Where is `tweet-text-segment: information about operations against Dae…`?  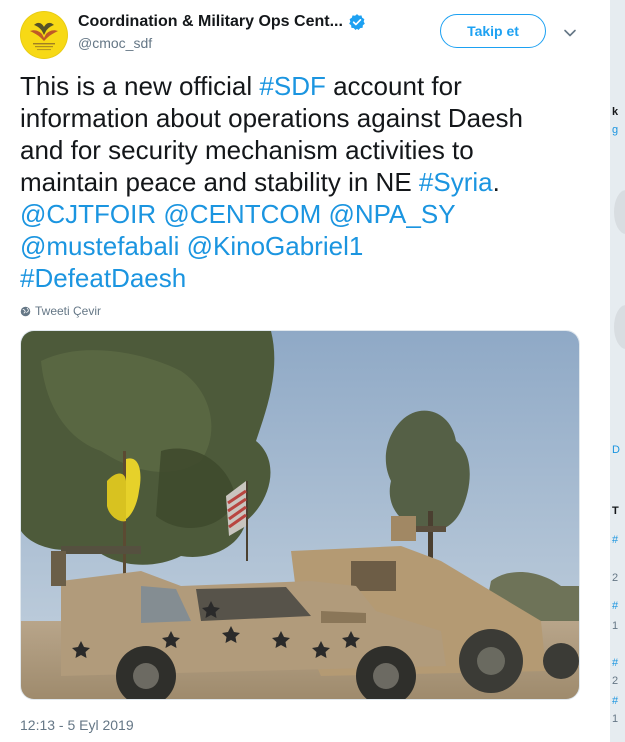 tweet-text-segment: information about operations against Dae… is located at coordinates (271, 118).